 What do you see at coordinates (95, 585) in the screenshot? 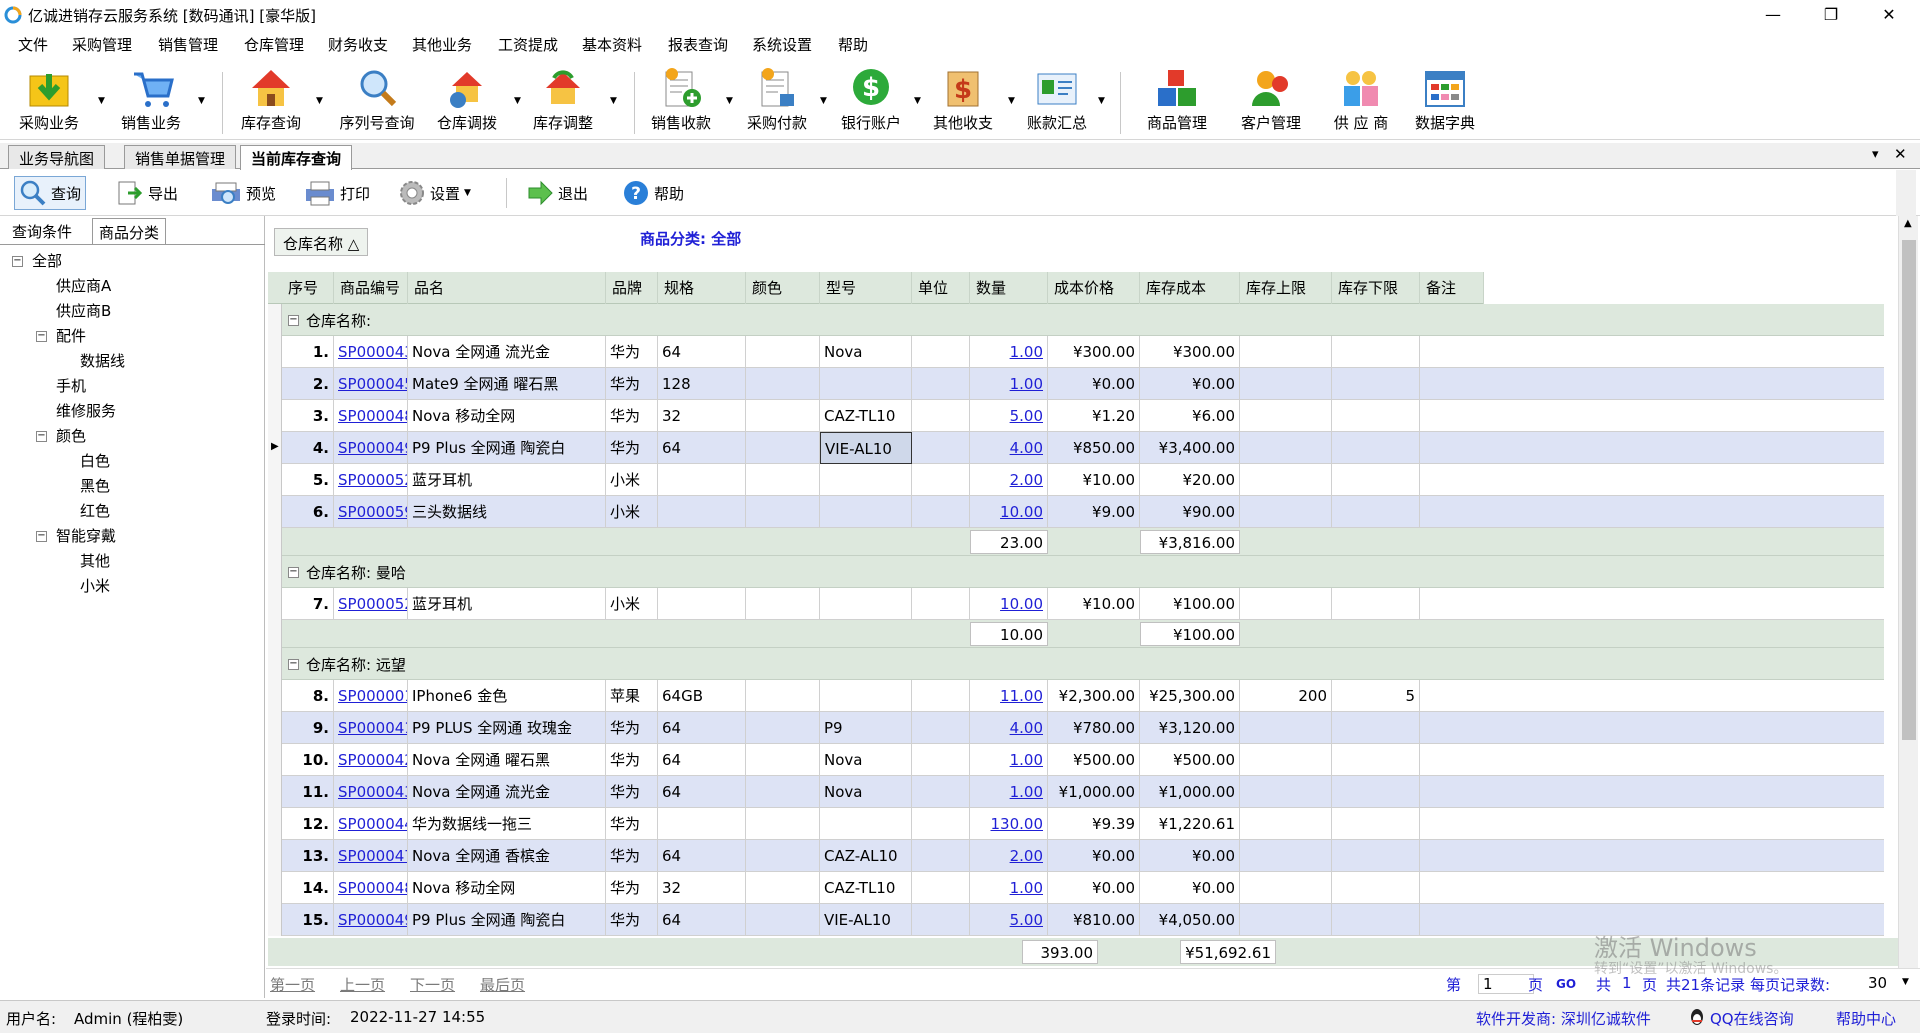
I see `tree-node-xiaomi: 小米` at bounding box center [95, 585].